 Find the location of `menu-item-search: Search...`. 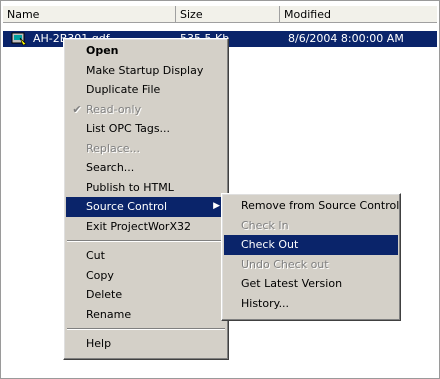

menu-item-search: Search... is located at coordinates (146, 168).